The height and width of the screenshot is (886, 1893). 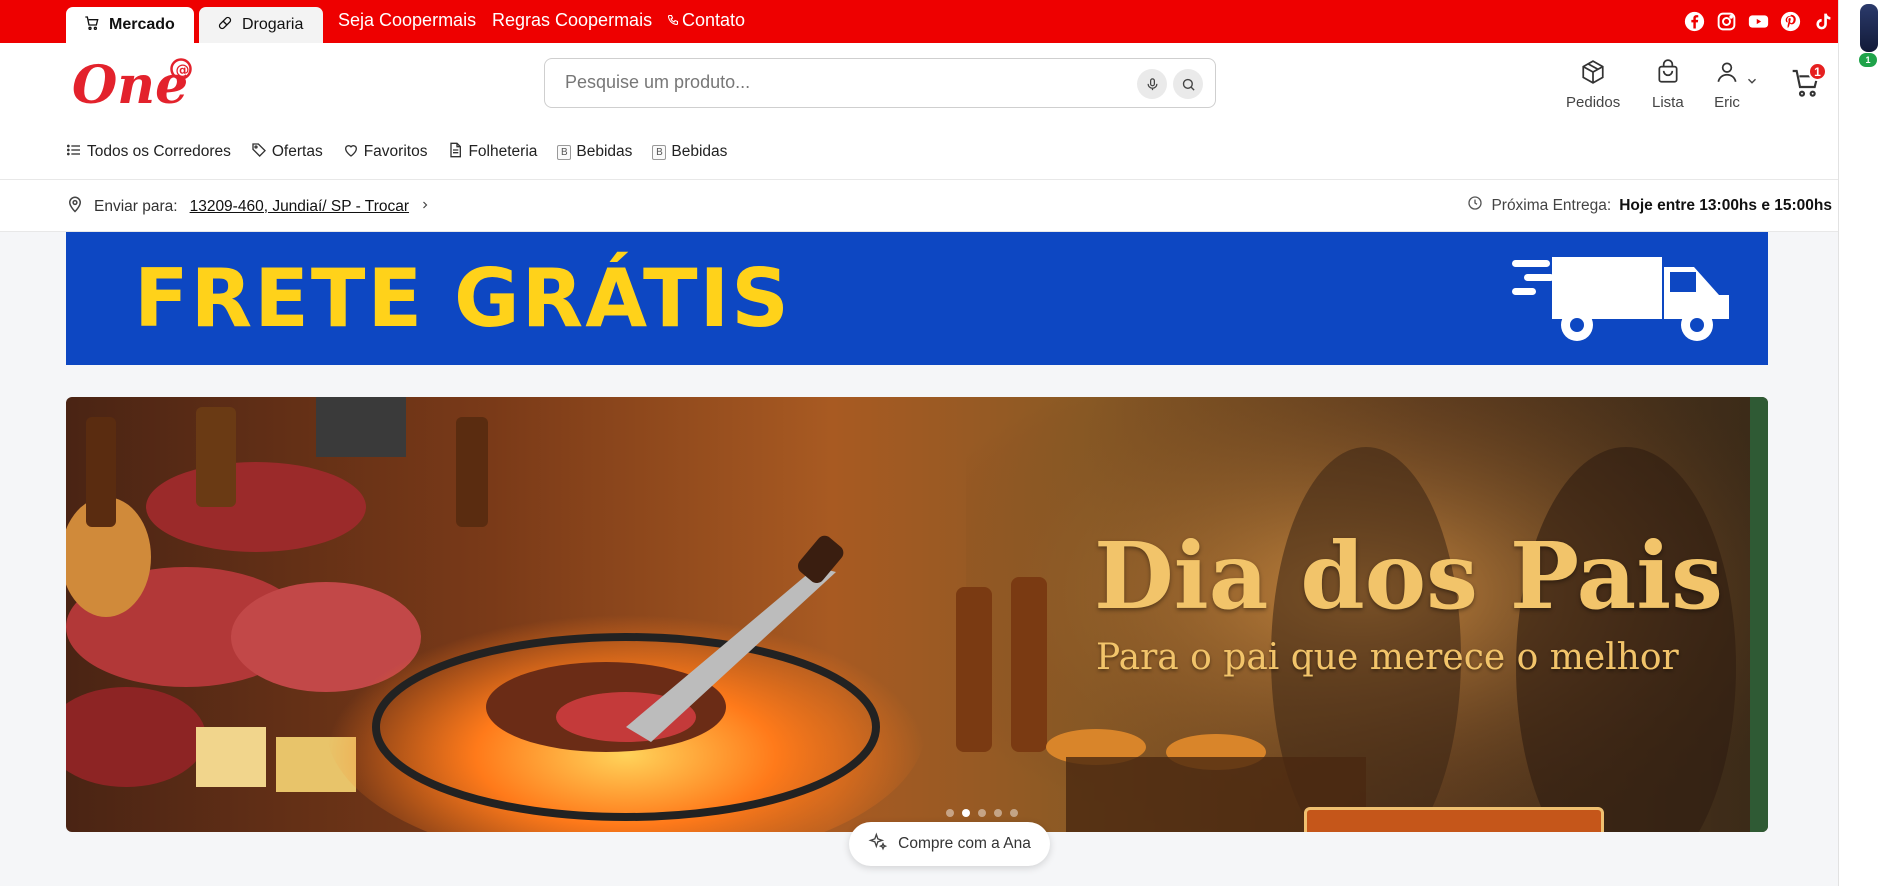 I want to click on pinterest-icon, so click(x=1790, y=21).